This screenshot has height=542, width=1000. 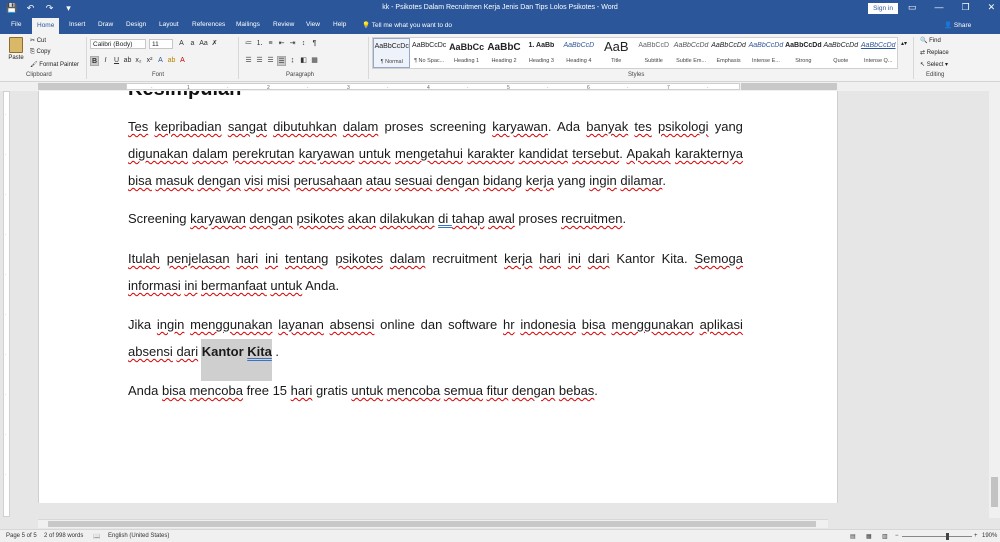 I want to click on tab-mailings: Mailings, so click(x=248, y=24).